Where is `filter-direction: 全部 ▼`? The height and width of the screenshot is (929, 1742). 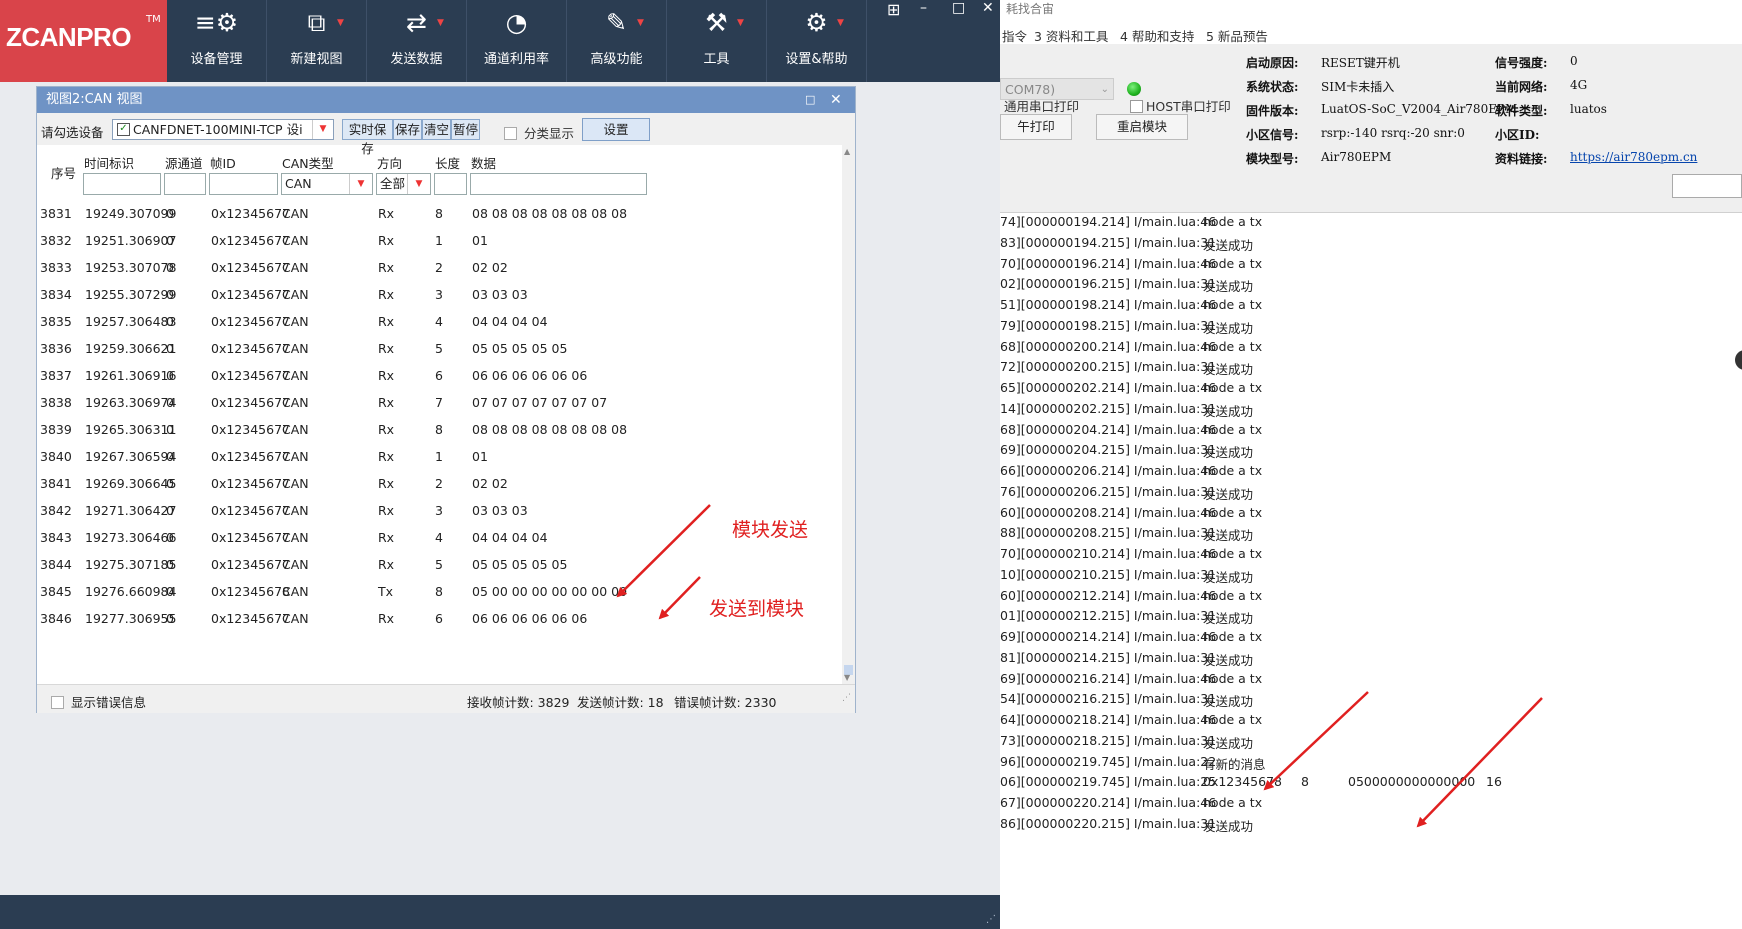 filter-direction: 全部 ▼ is located at coordinates (403, 184).